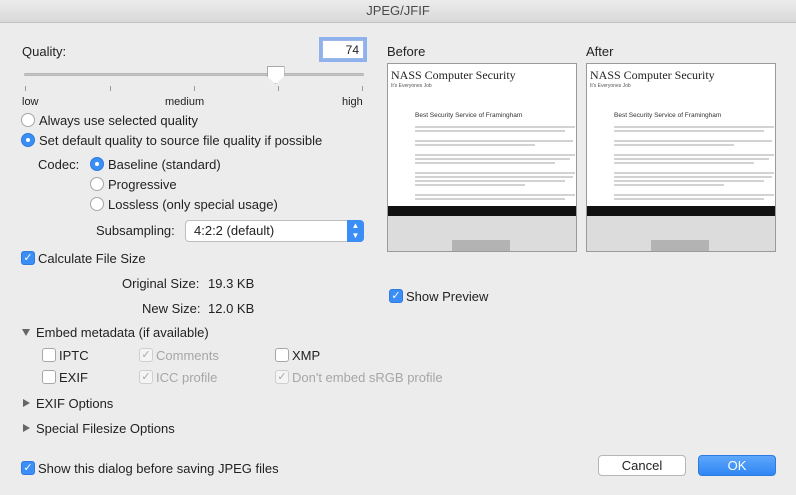  I want to click on exif-options-header: EXIF Options, so click(74, 403).